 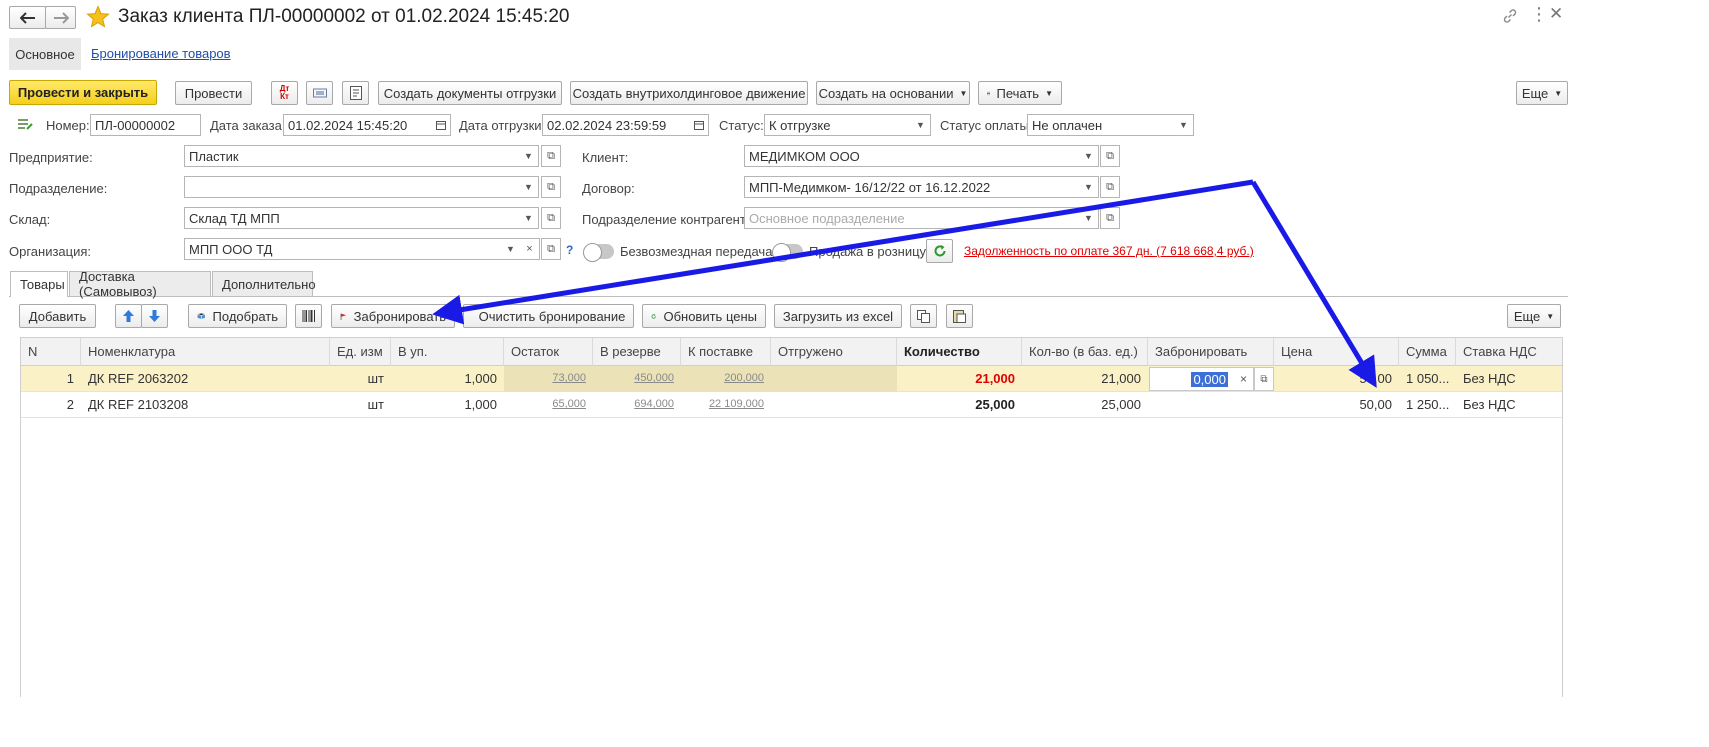 I want to click on cell-qty: 25,000, so click(x=995, y=404).